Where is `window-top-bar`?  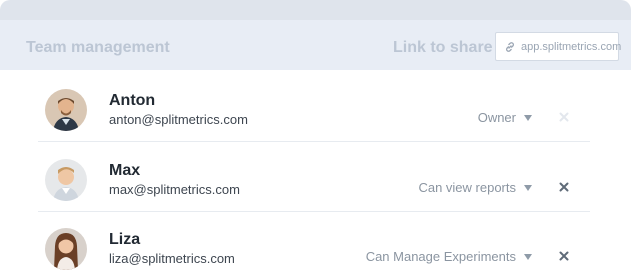 window-top-bar is located at coordinates (315, 10).